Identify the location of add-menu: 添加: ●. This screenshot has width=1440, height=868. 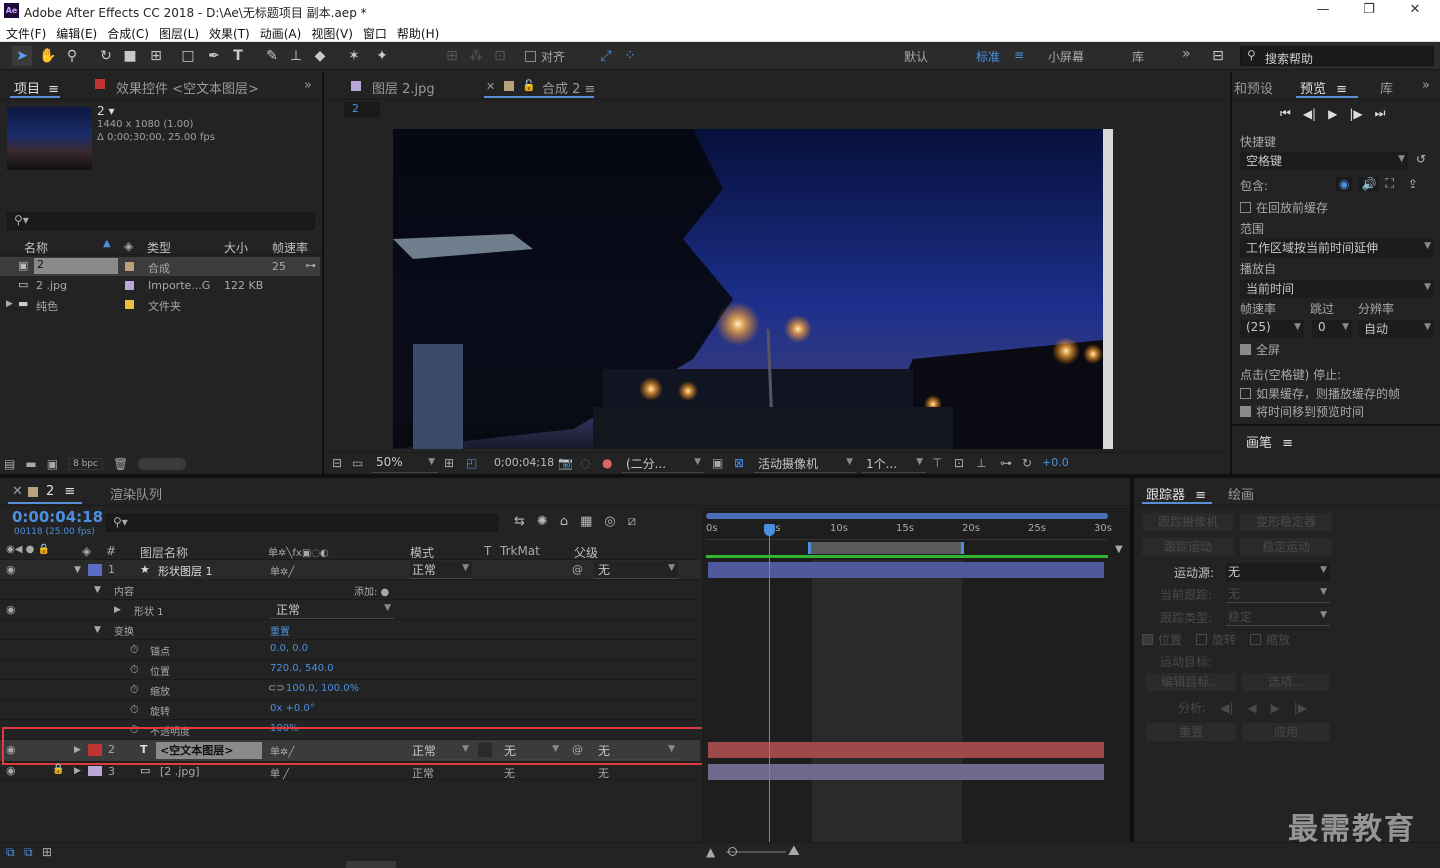
(371, 590).